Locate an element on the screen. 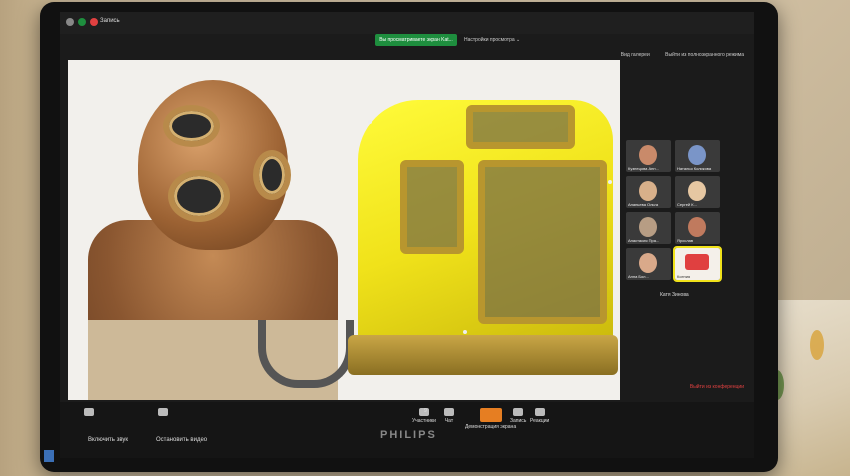 This screenshot has width=850, height=476. sticker is located at coordinates (49, 456).